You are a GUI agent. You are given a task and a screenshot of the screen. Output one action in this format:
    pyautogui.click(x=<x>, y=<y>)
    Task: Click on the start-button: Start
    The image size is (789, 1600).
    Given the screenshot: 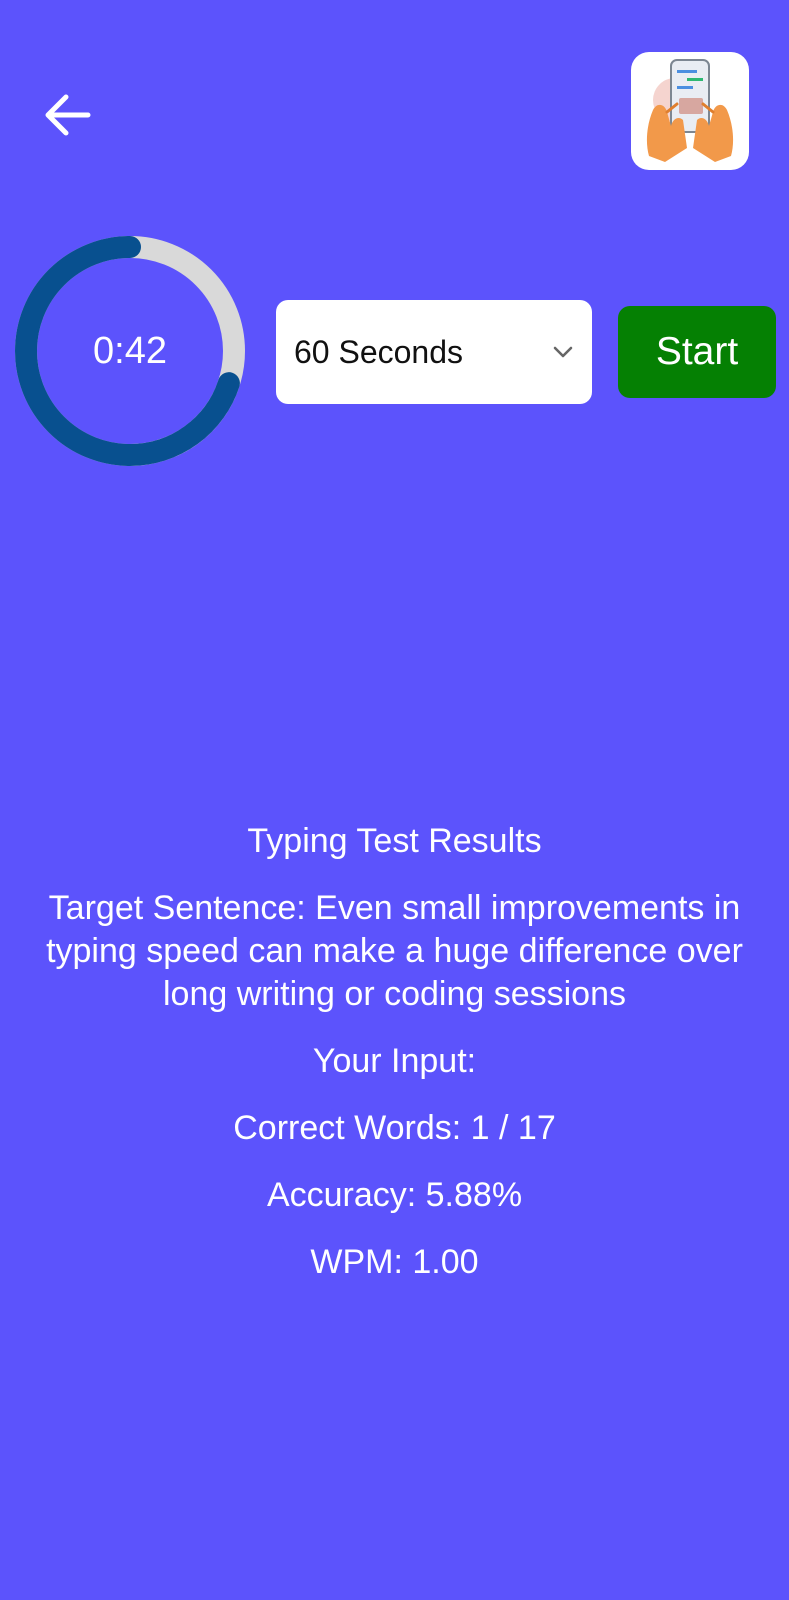 What is the action you would take?
    pyautogui.click(x=697, y=352)
    